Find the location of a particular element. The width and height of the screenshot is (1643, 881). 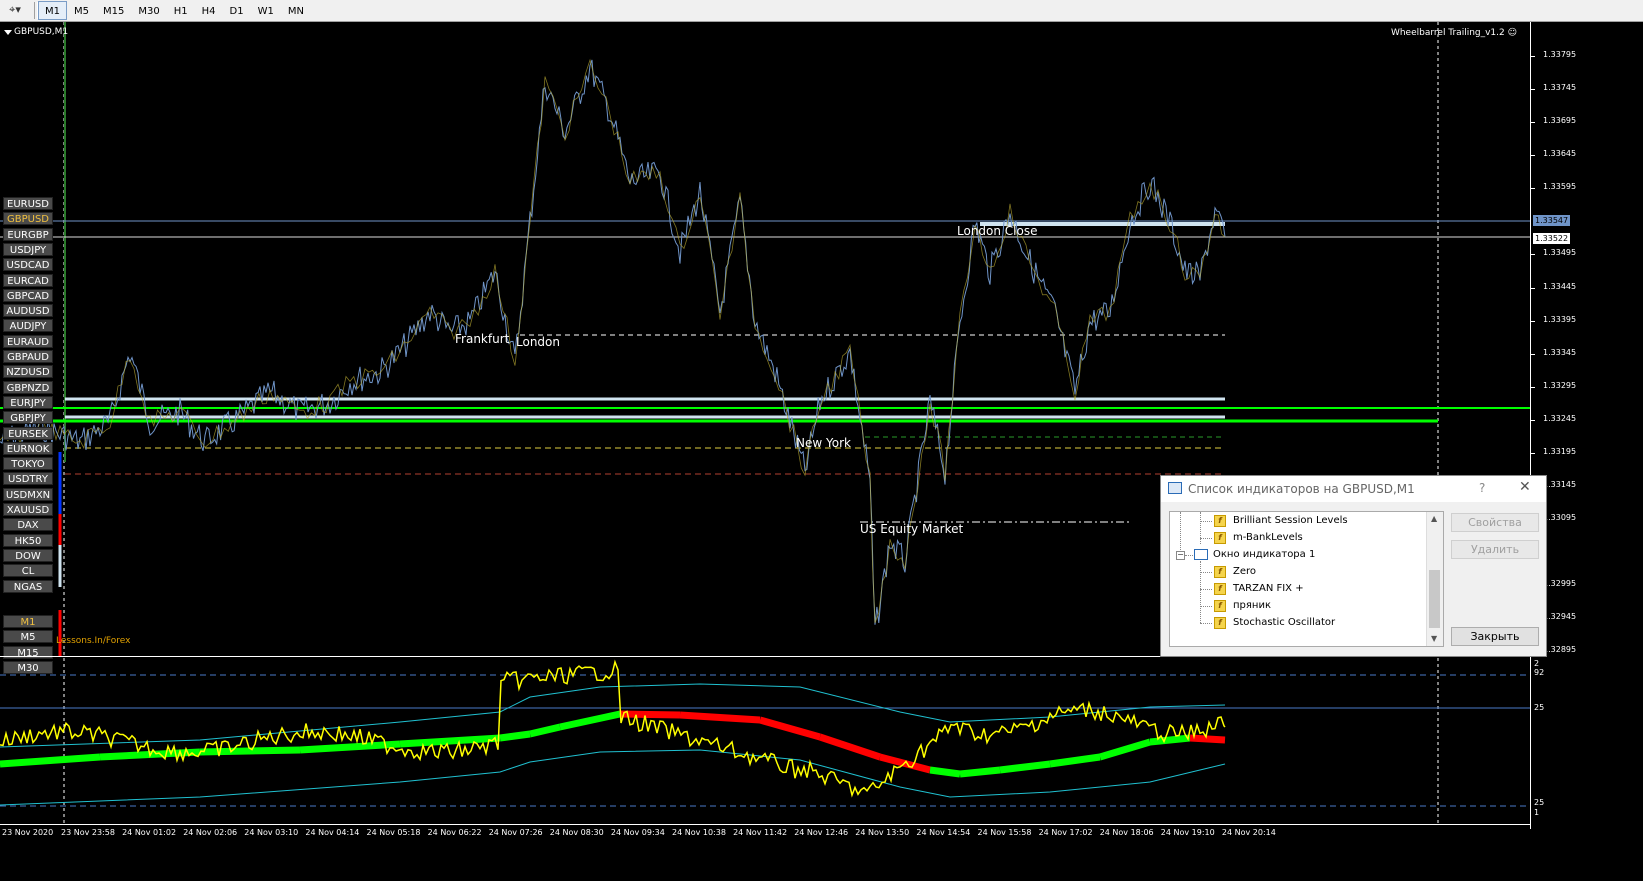

symbol-button-eurgbp: EURGBP is located at coordinates (28, 234).